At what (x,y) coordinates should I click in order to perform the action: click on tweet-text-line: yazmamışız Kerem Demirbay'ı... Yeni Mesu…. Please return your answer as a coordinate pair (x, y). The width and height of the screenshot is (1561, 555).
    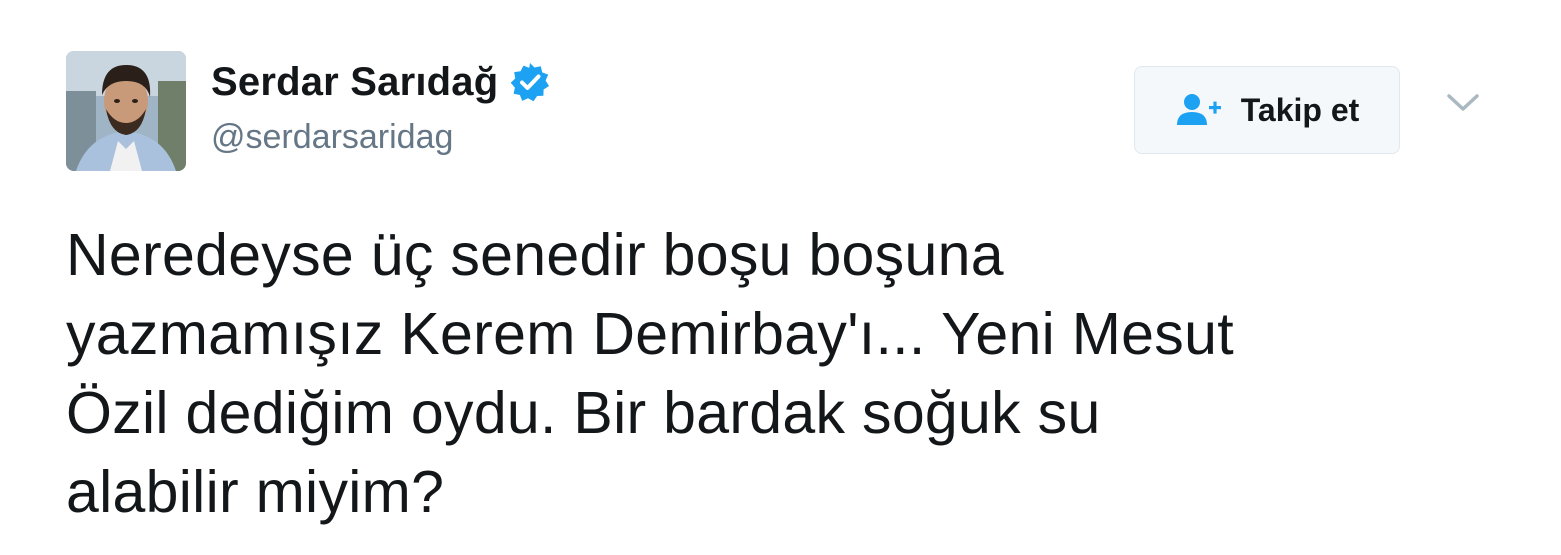
    Looking at the image, I should click on (650, 334).